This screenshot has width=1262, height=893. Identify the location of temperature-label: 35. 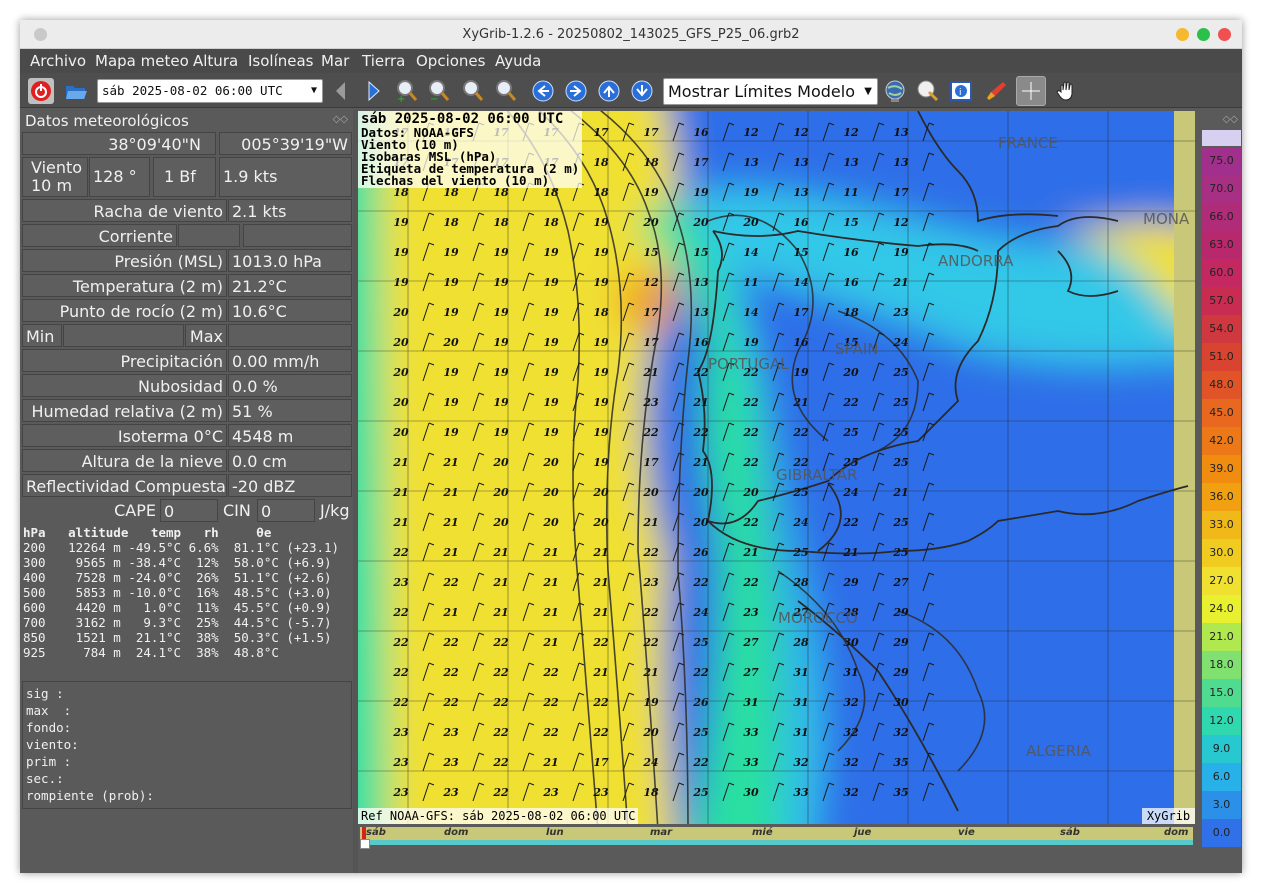
(900, 762).